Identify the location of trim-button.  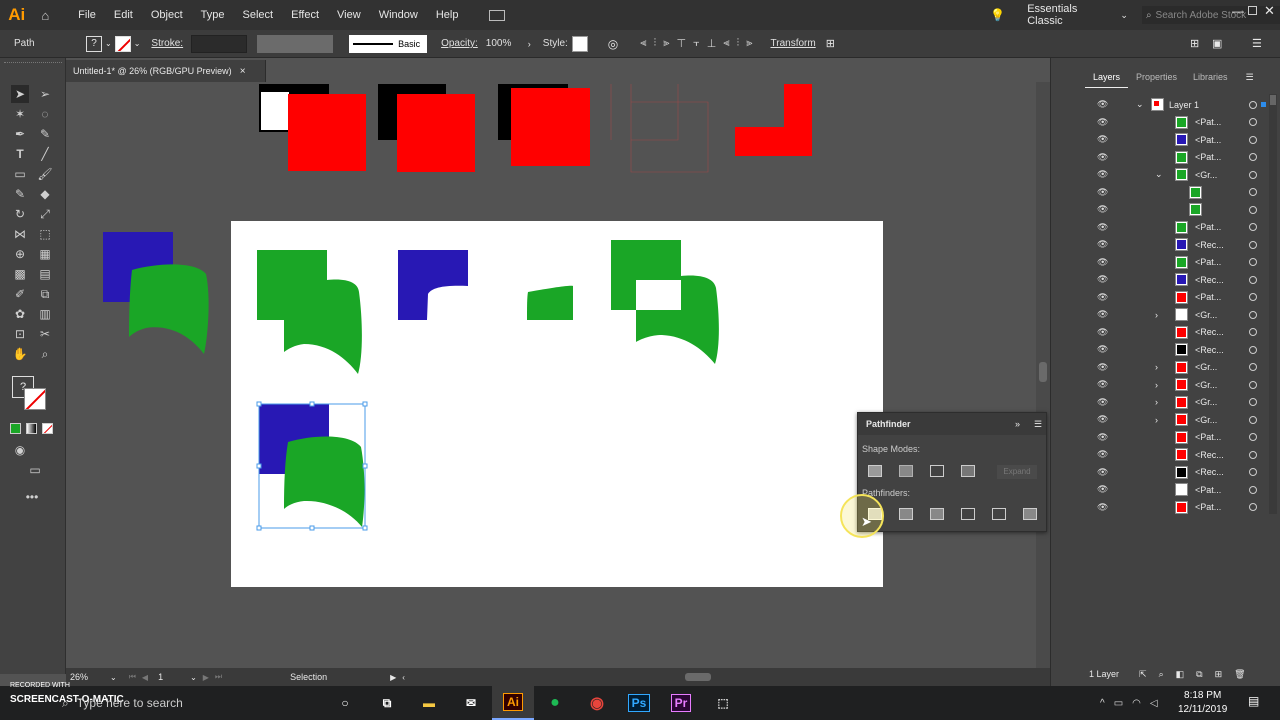
(906, 514).